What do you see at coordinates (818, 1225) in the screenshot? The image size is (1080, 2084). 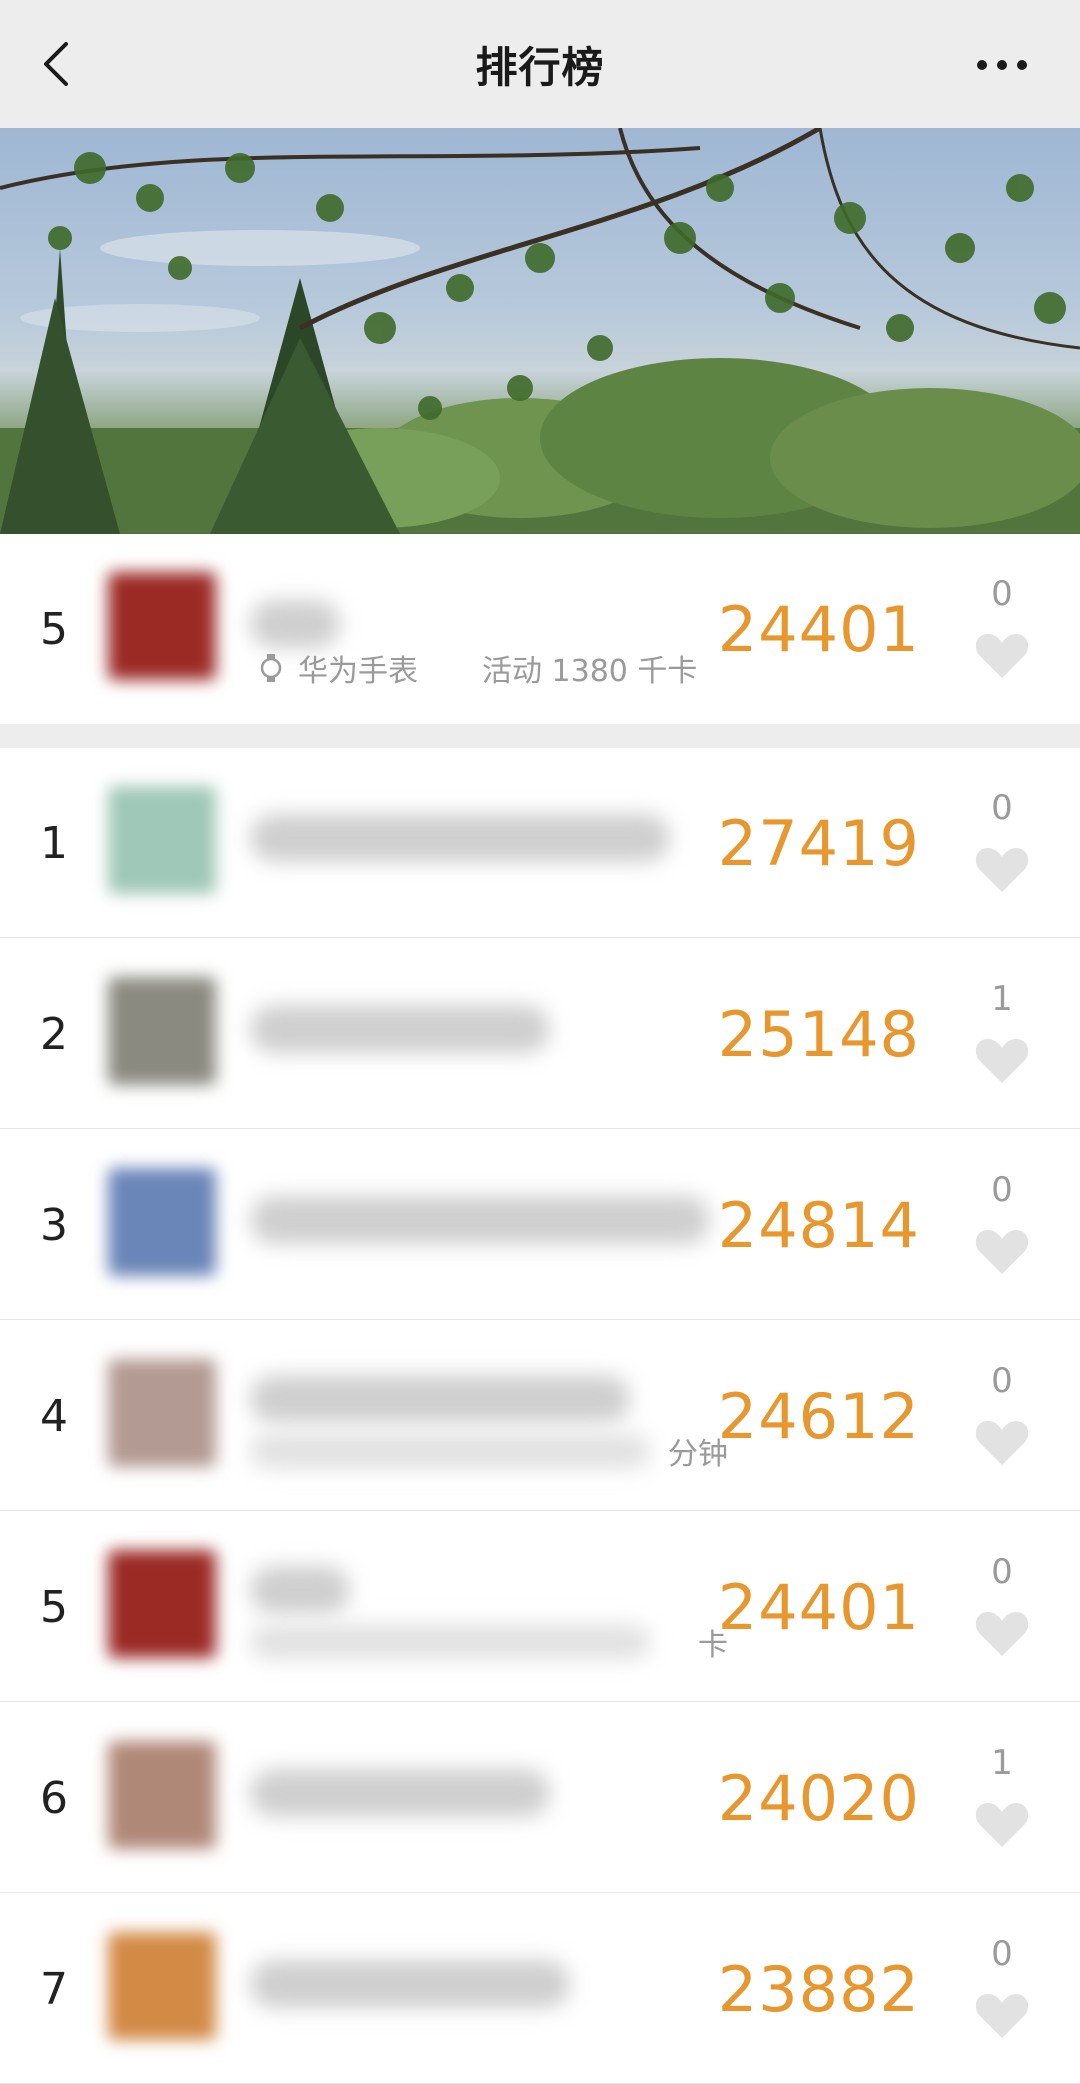 I see `step-count: 24814` at bounding box center [818, 1225].